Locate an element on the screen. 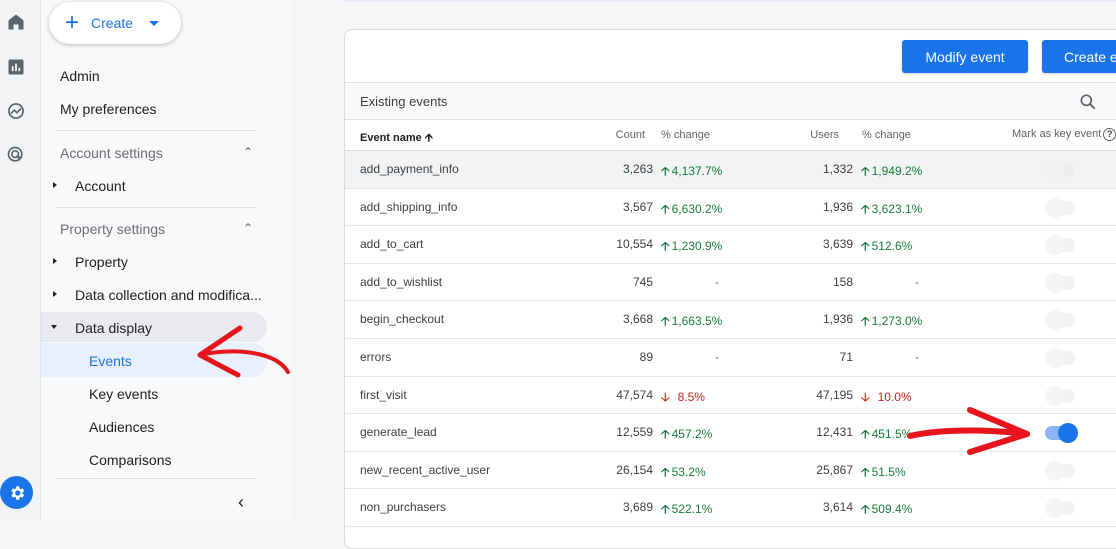 This screenshot has height=549, width=1116. users-change: - is located at coordinates (917, 357).